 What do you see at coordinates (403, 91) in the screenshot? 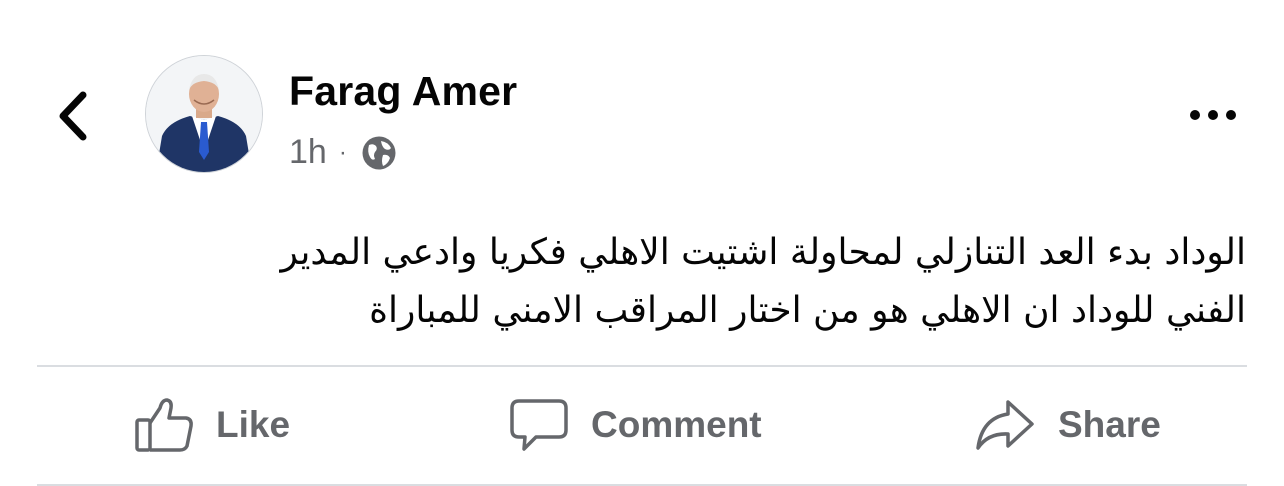
I see `author-name: Farag Amer` at bounding box center [403, 91].